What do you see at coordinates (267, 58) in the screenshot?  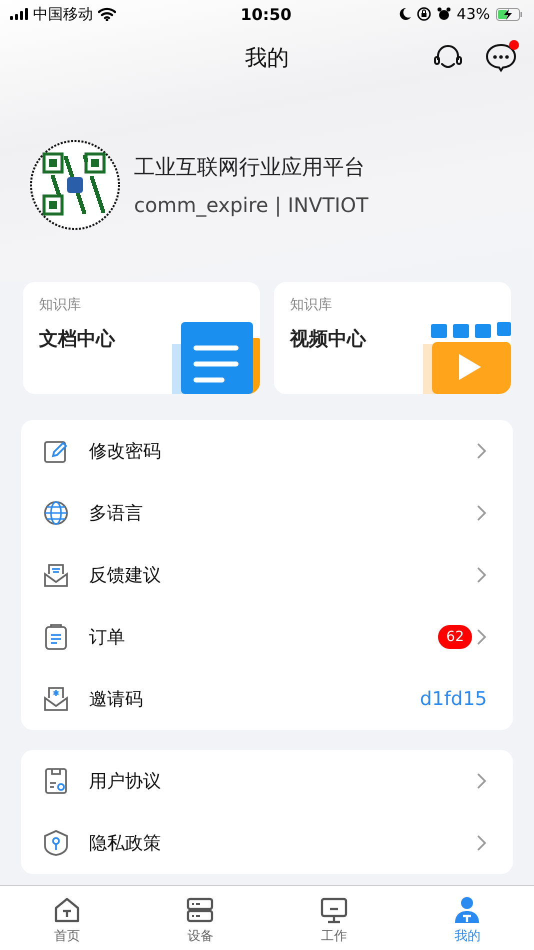 I see `page-title: 我的` at bounding box center [267, 58].